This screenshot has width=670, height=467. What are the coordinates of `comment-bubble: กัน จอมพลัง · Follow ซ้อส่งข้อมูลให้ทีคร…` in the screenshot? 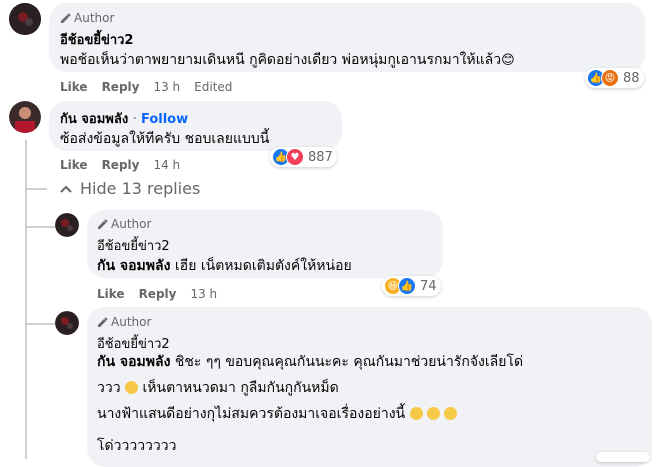 It's located at (195, 126).